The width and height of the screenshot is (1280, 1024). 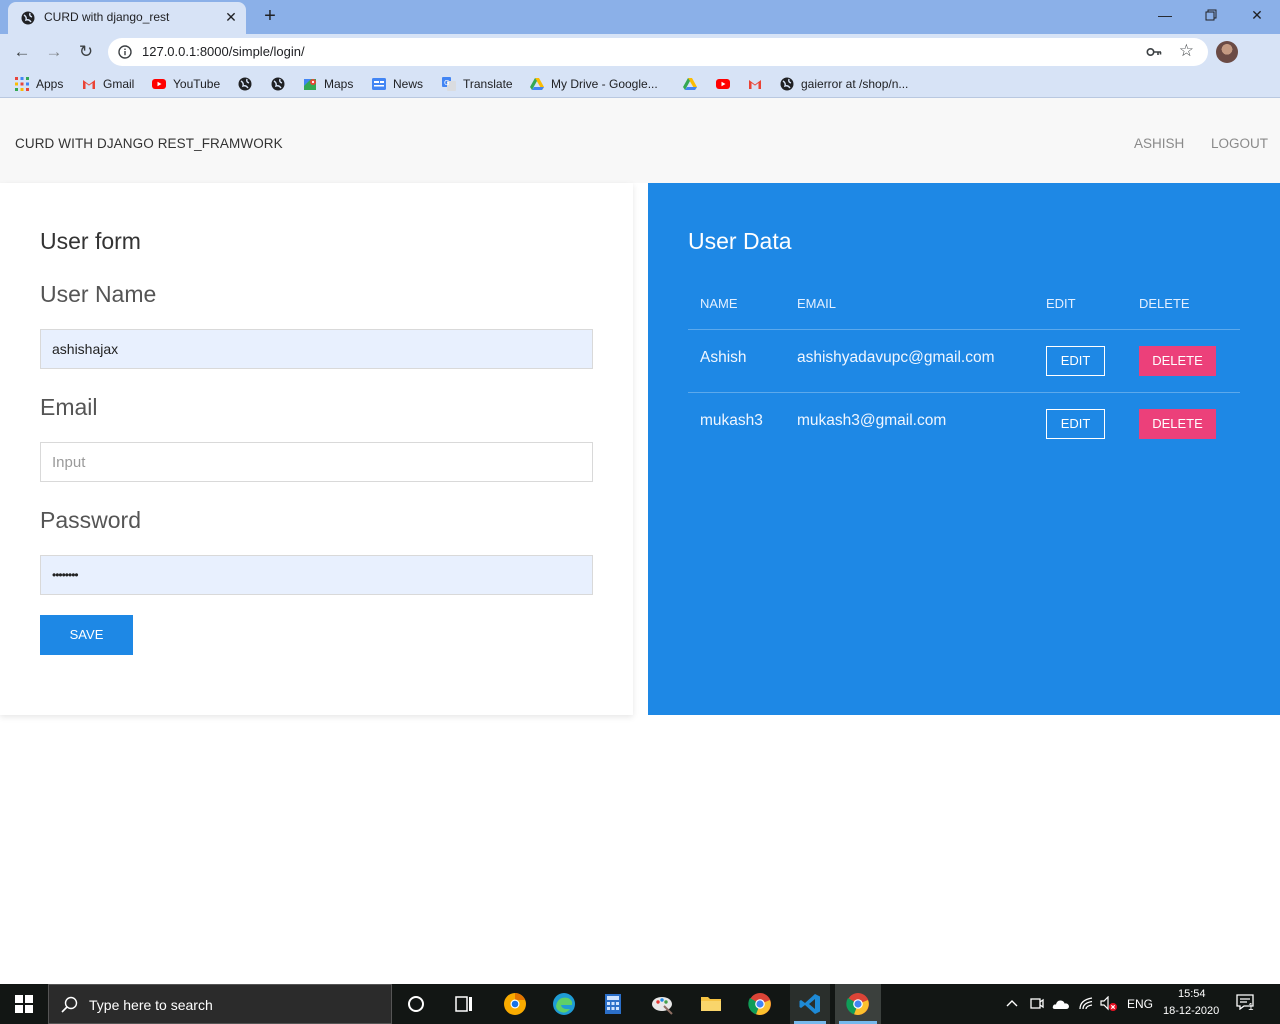 I want to click on table-divider, so click(x=964, y=392).